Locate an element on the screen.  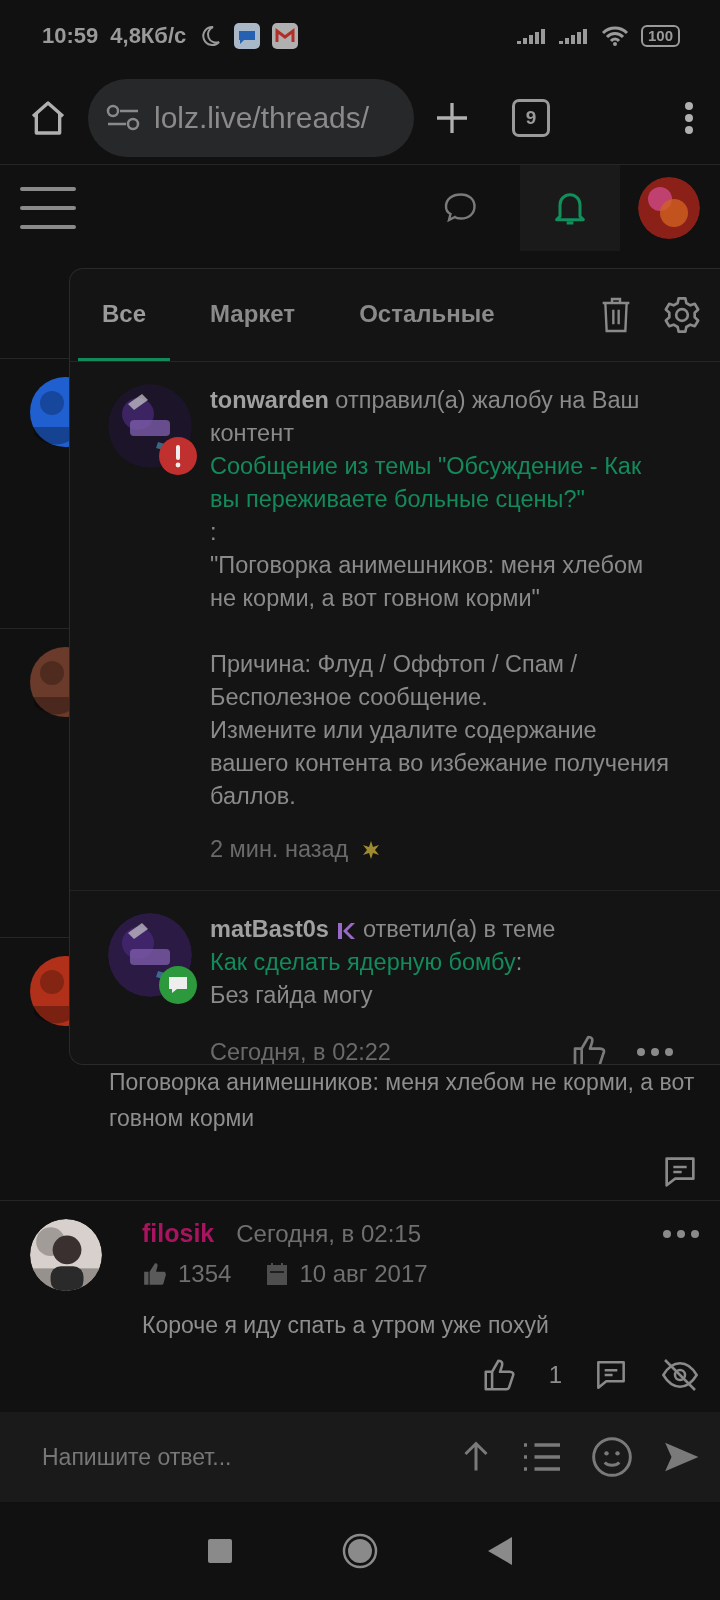
post-text: Короче я иду спать а утром уже похуй is located at coordinates (346, 1325).